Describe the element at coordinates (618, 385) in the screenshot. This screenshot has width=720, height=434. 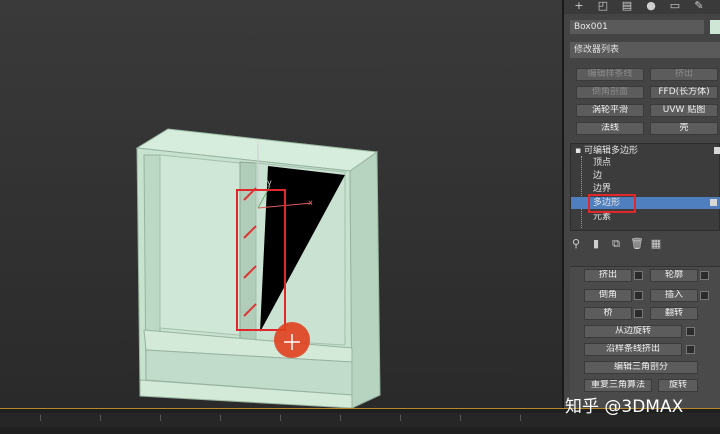
I see `retriangulate-button: 重复三角算法` at that location.